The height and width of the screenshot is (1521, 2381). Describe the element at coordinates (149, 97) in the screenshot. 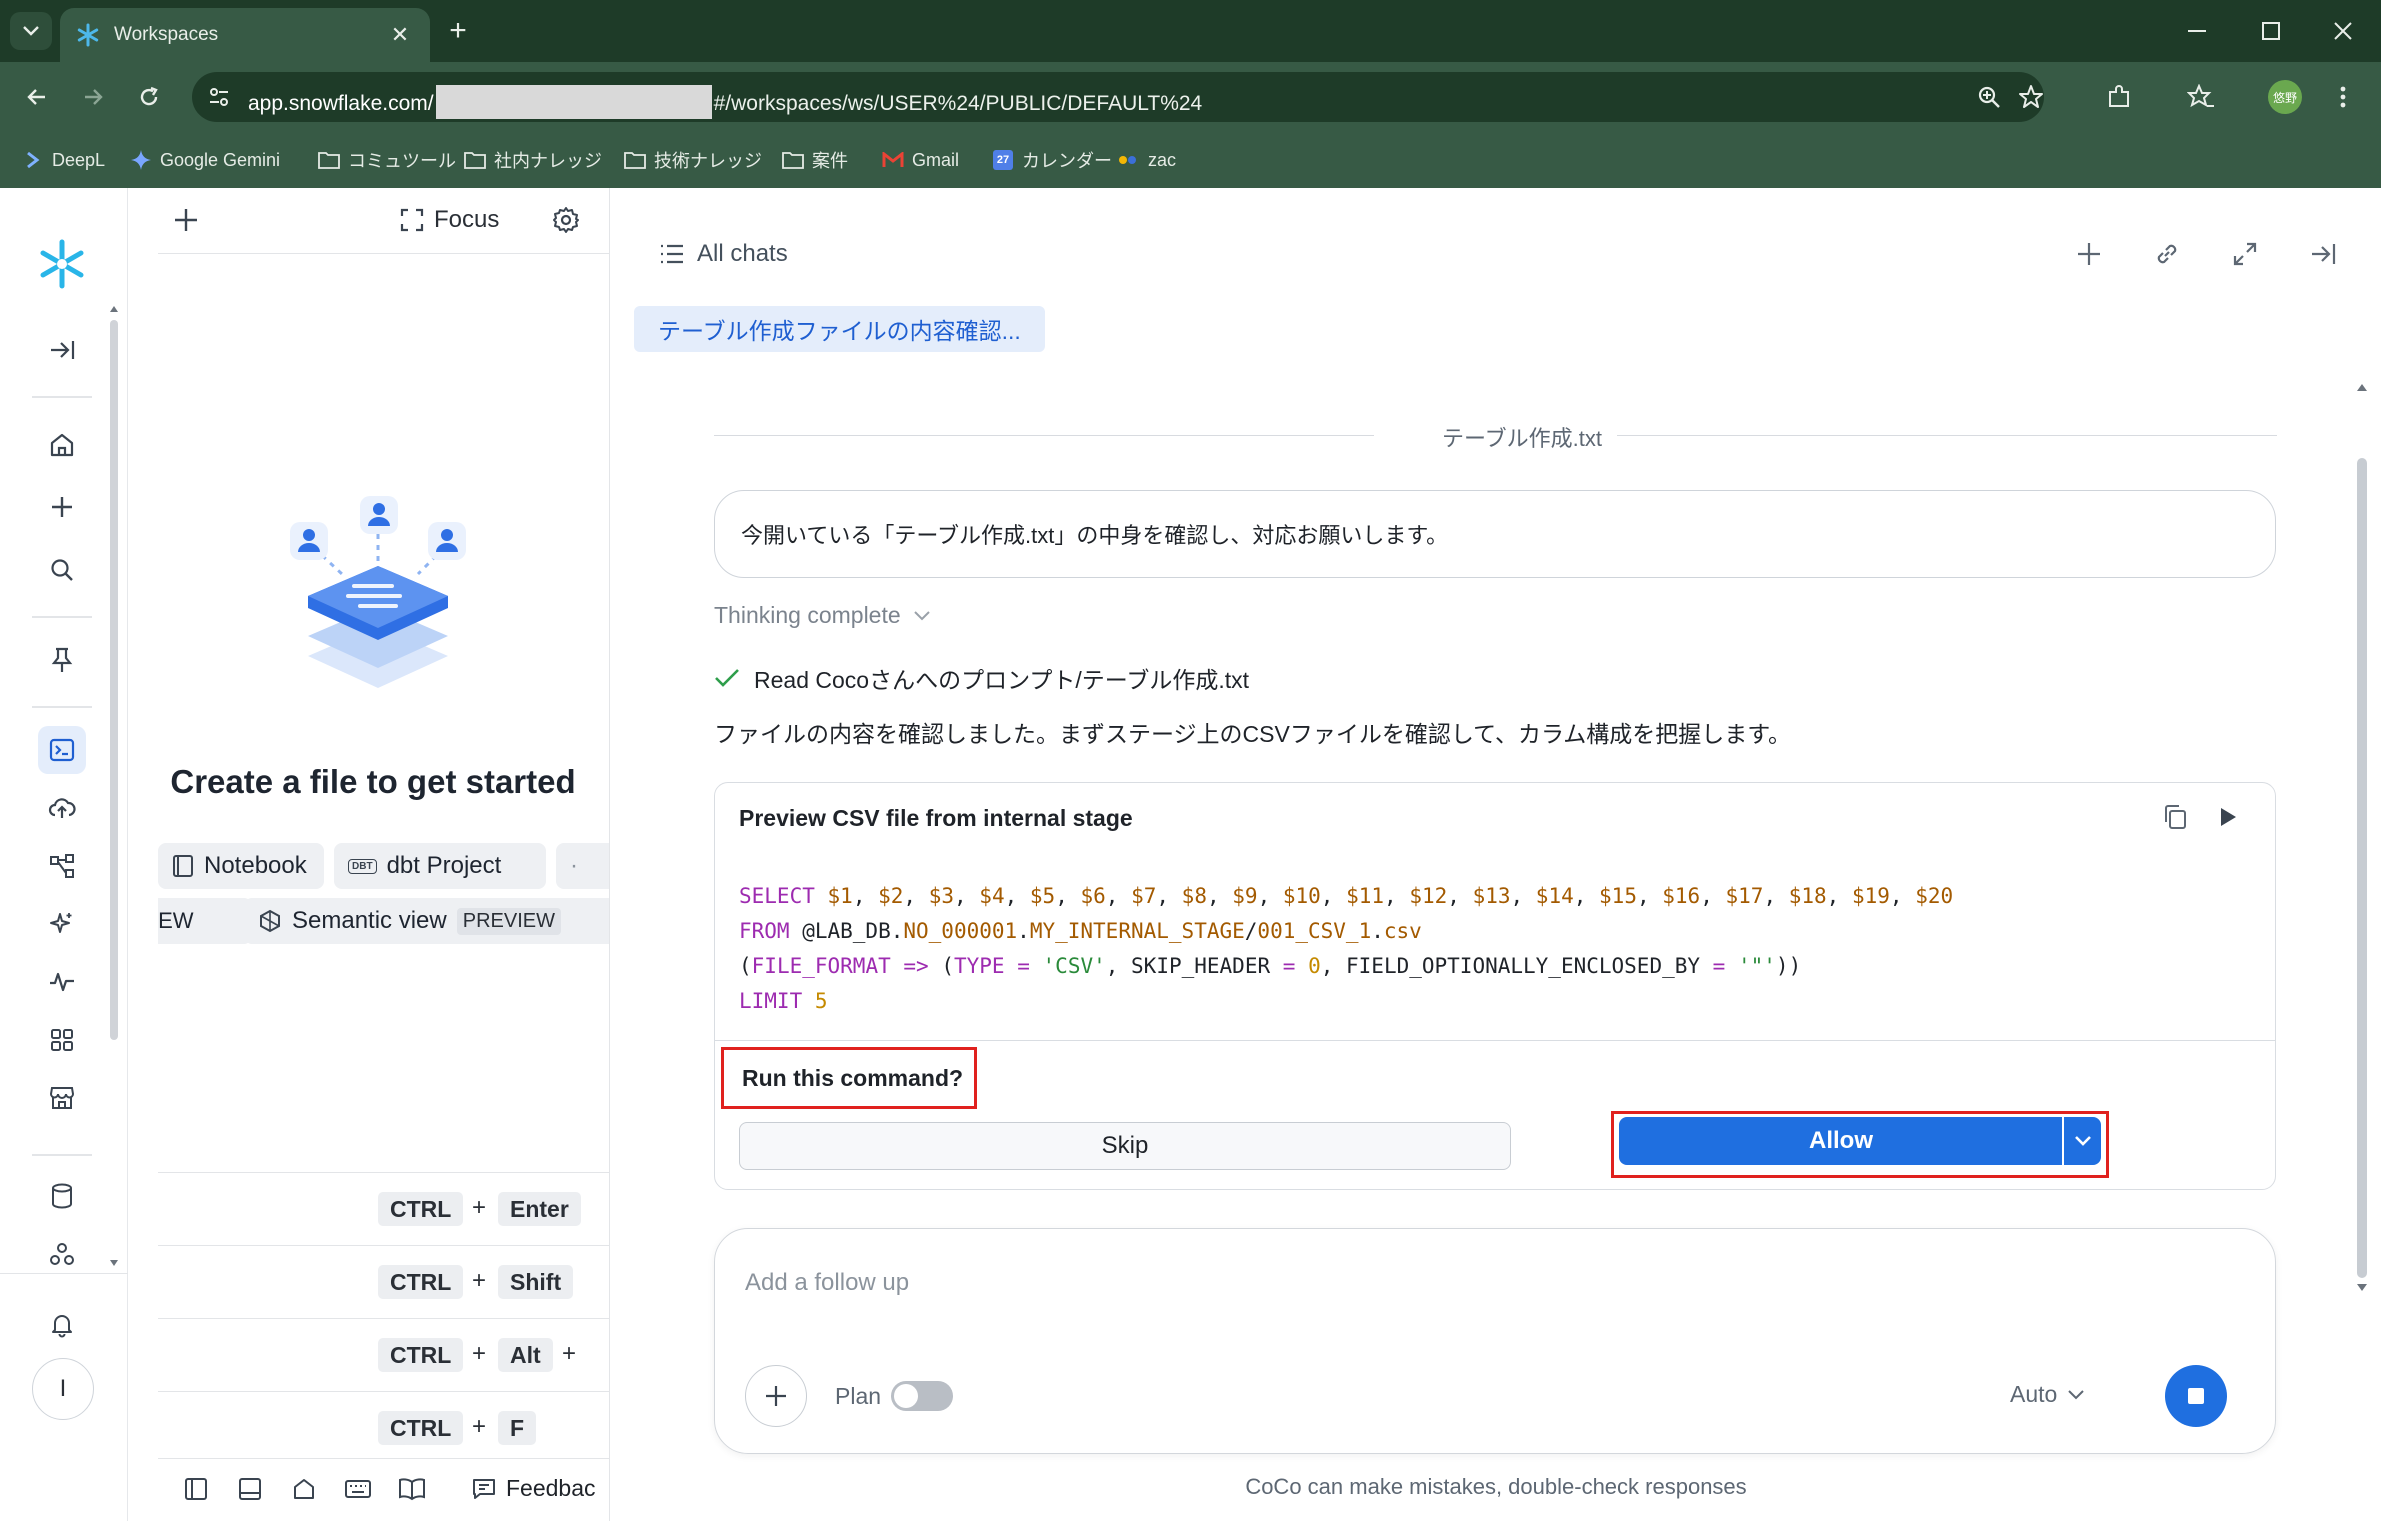

I see `reload-button` at that location.